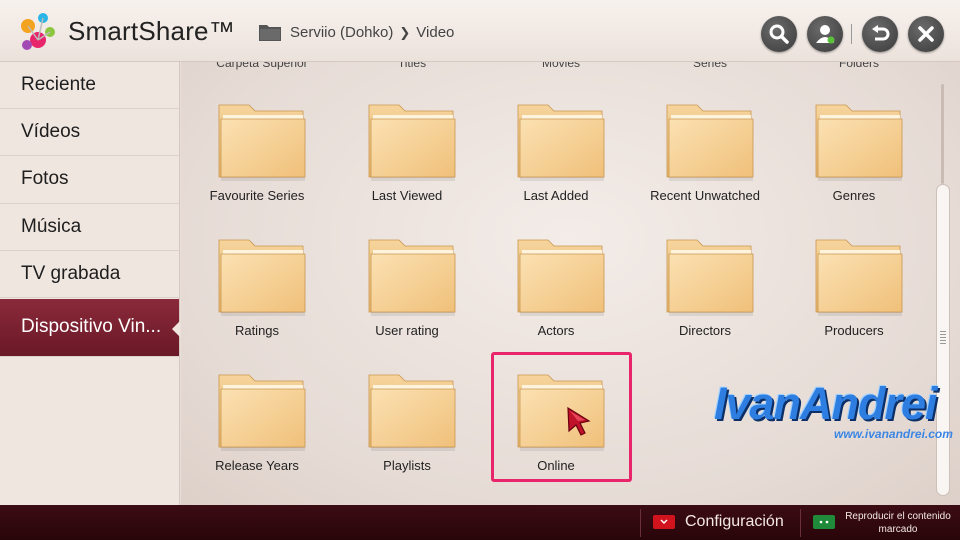  I want to click on folder-label: User rating, so click(407, 330).